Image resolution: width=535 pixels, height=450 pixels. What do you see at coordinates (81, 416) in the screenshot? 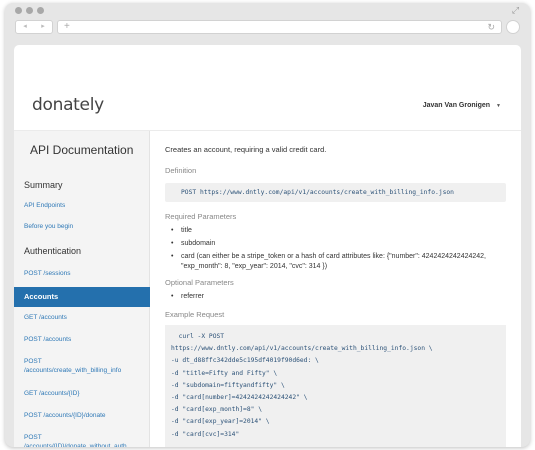
I see `sidebar-item-post-donate: POST /accounts/{ID}/donate` at bounding box center [81, 416].